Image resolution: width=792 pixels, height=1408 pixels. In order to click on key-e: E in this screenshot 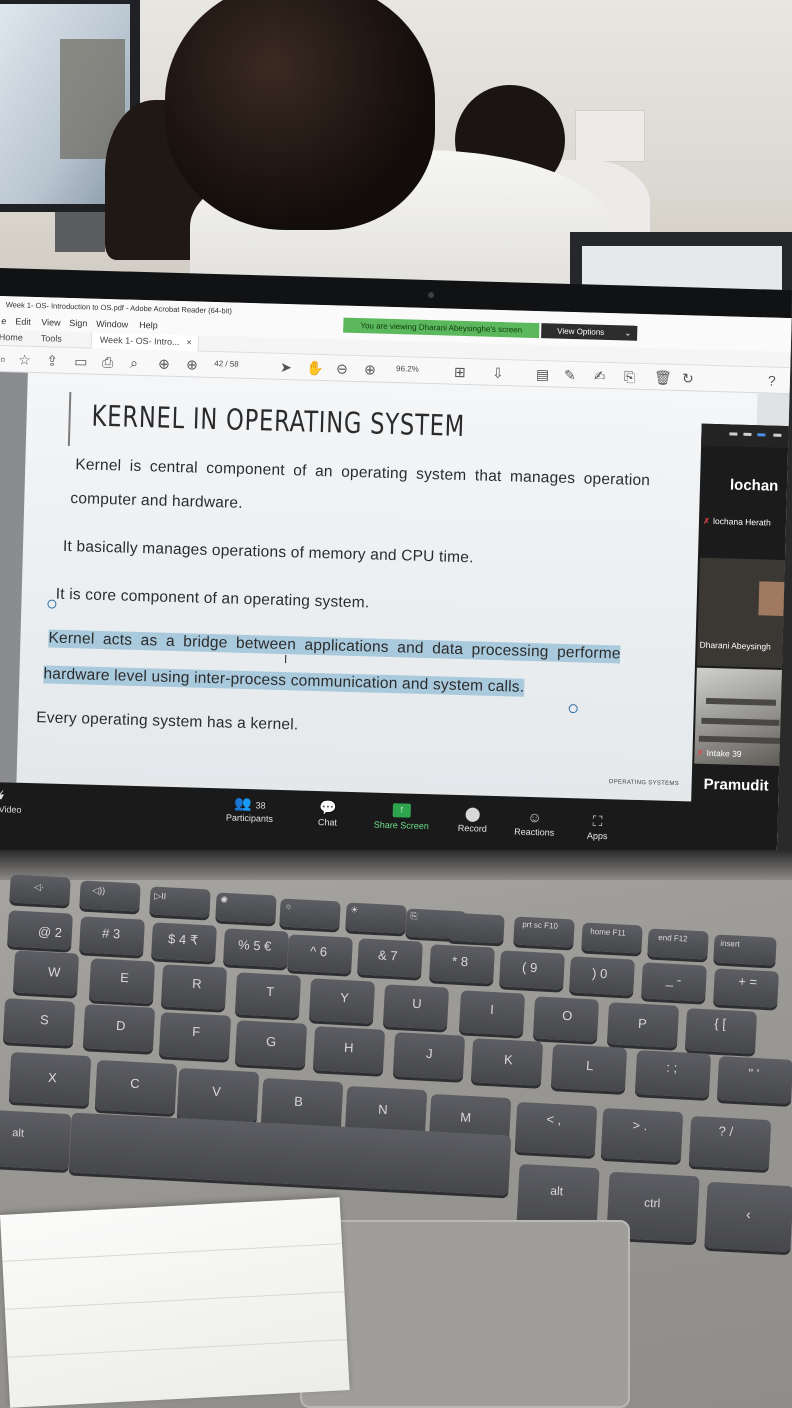, I will do `click(122, 981)`.